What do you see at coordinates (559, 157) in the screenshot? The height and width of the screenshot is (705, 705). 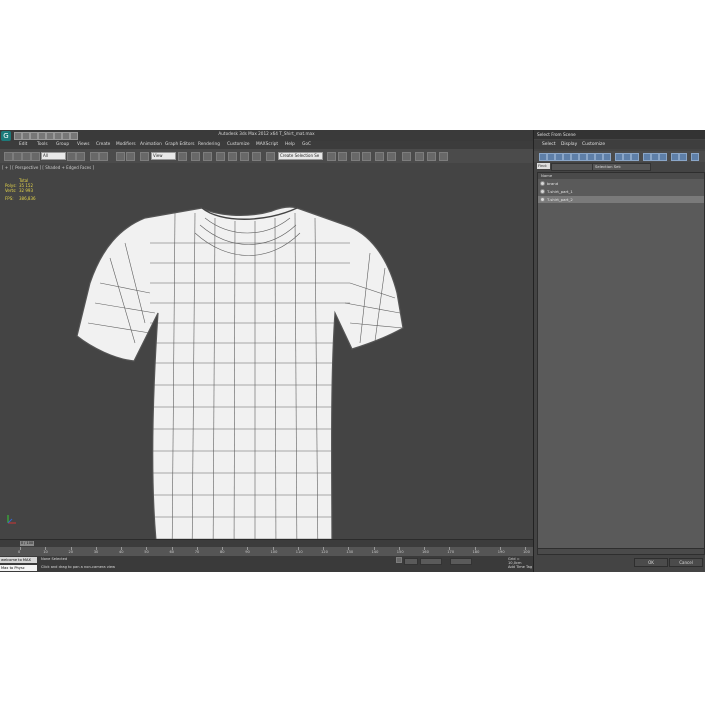 I see `display-lights-icon` at bounding box center [559, 157].